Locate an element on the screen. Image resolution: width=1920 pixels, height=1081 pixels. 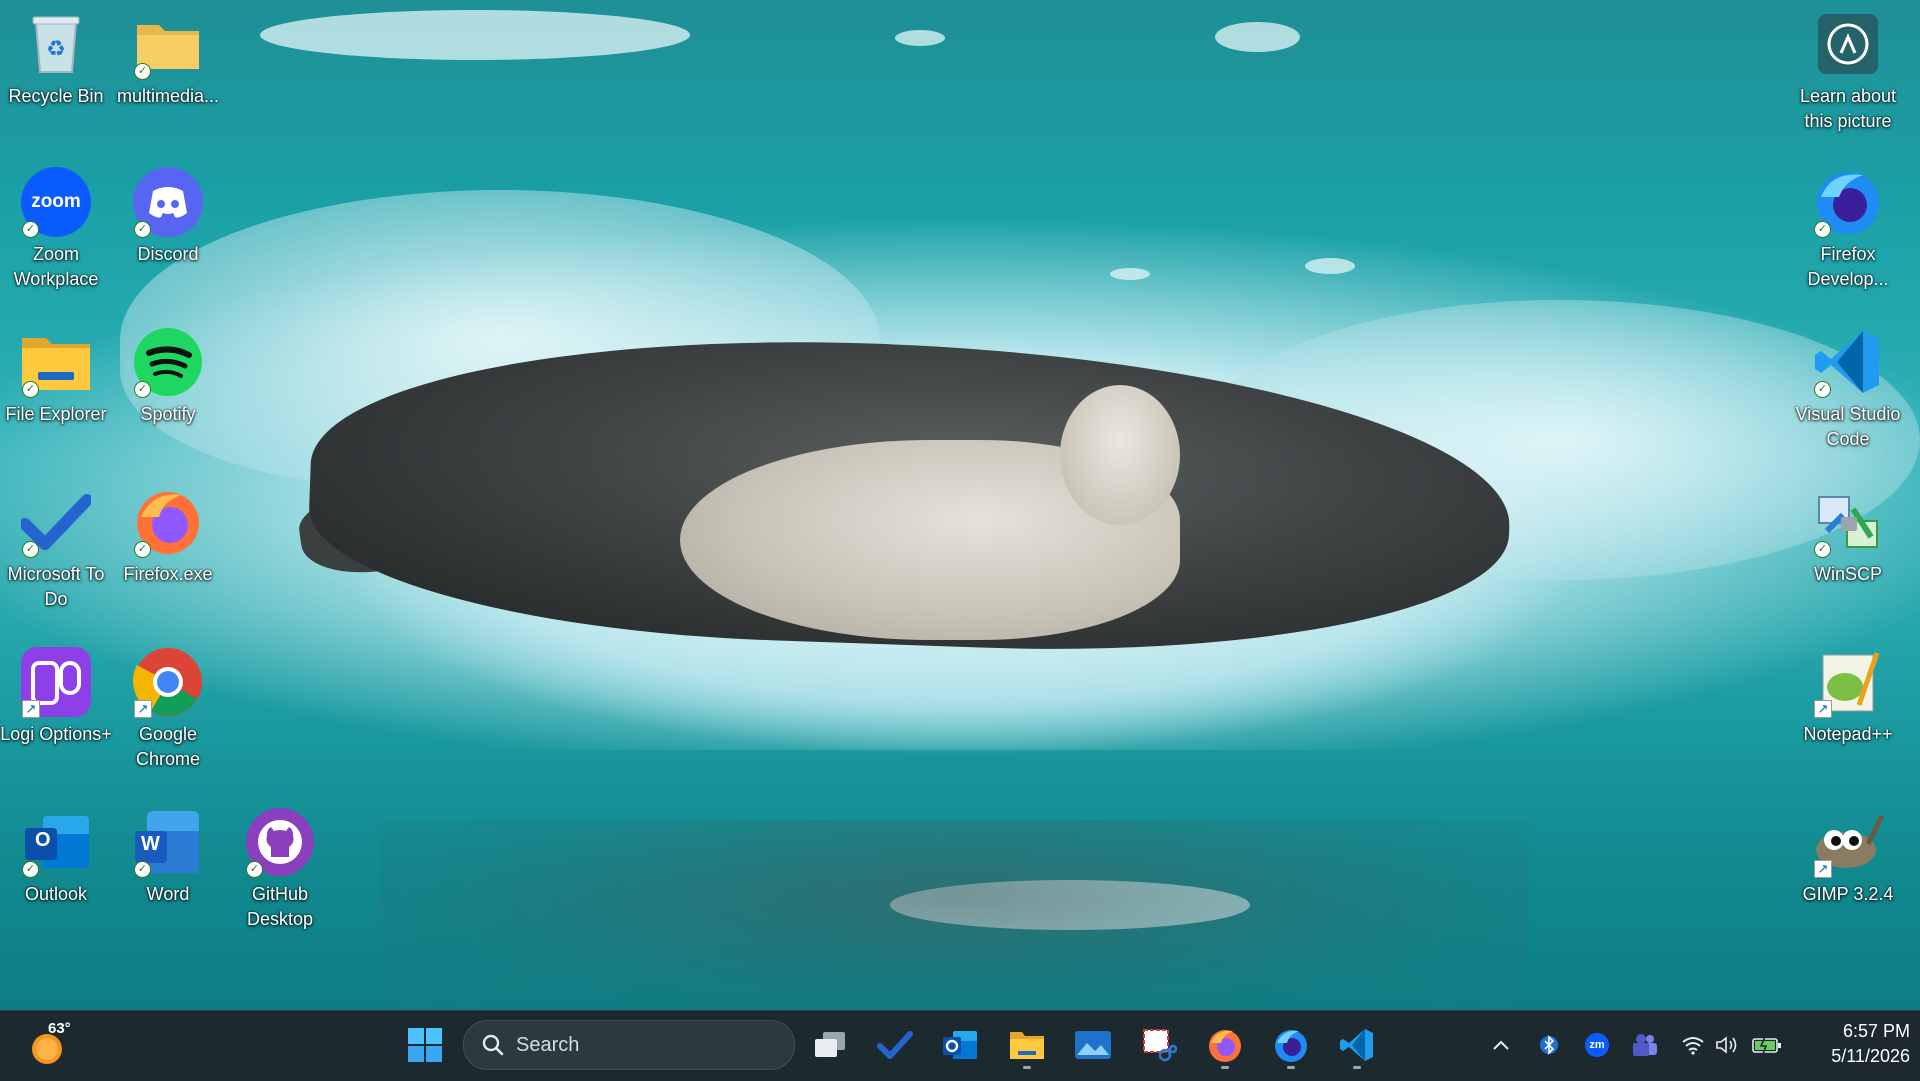
desktop-icon-recycle-bin: ♻ Recycle Bin is located at coordinates (56, 58).